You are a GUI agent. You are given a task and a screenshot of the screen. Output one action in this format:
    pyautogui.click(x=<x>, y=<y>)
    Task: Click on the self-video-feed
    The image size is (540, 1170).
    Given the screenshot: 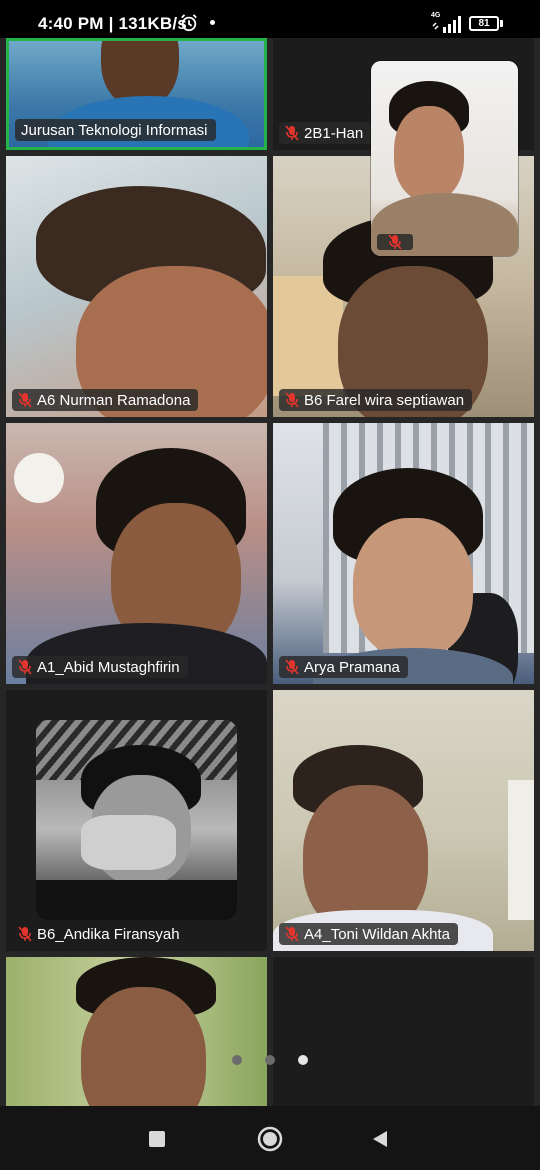 What is the action you would take?
    pyautogui.click(x=444, y=158)
    